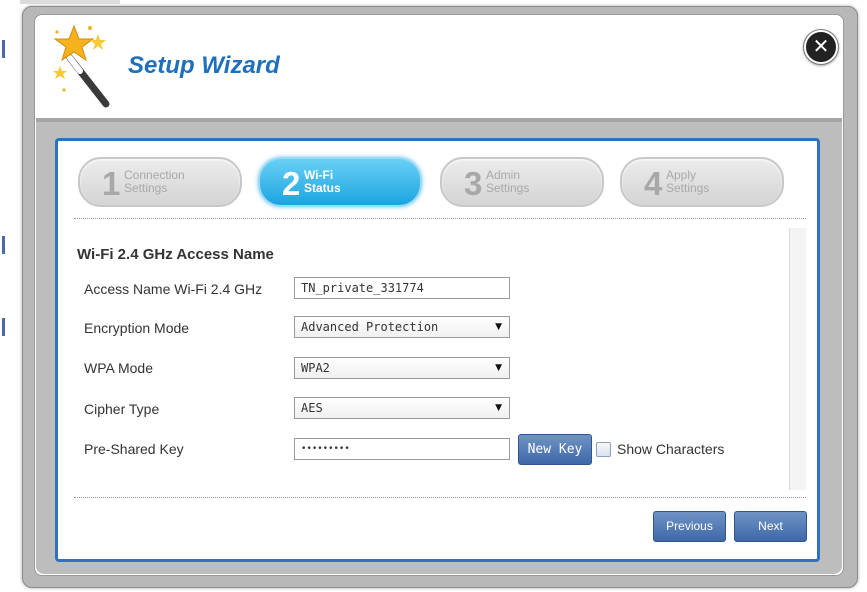 The image size is (867, 592). What do you see at coordinates (111, 183) in the screenshot?
I see `step-number: 1` at bounding box center [111, 183].